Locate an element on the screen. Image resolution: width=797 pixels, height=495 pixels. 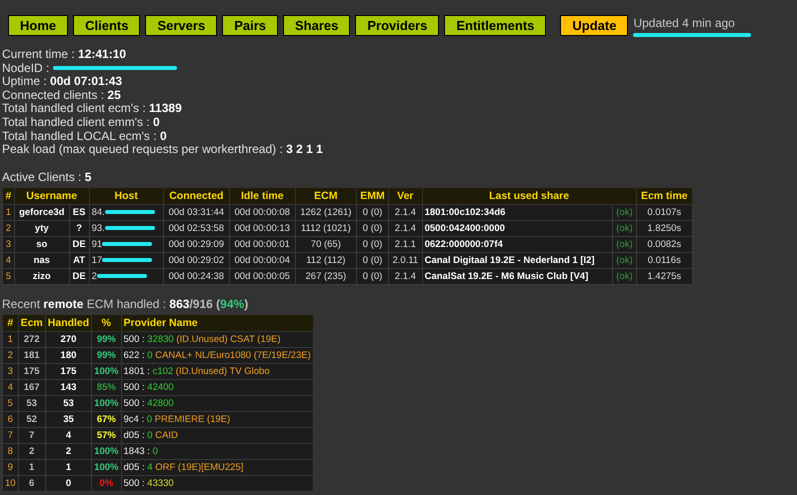
stat-value: 00d 07:01:43 is located at coordinates (86, 81).